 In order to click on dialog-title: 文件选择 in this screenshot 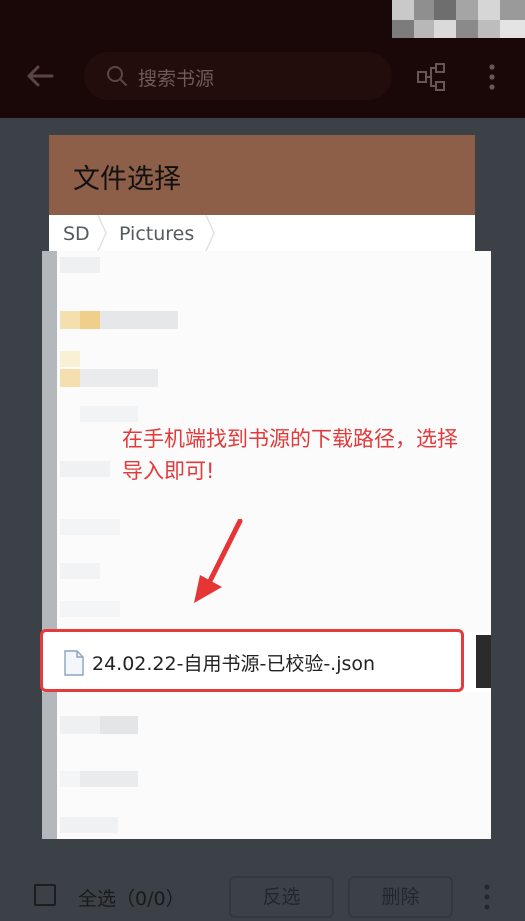, I will do `click(127, 179)`.